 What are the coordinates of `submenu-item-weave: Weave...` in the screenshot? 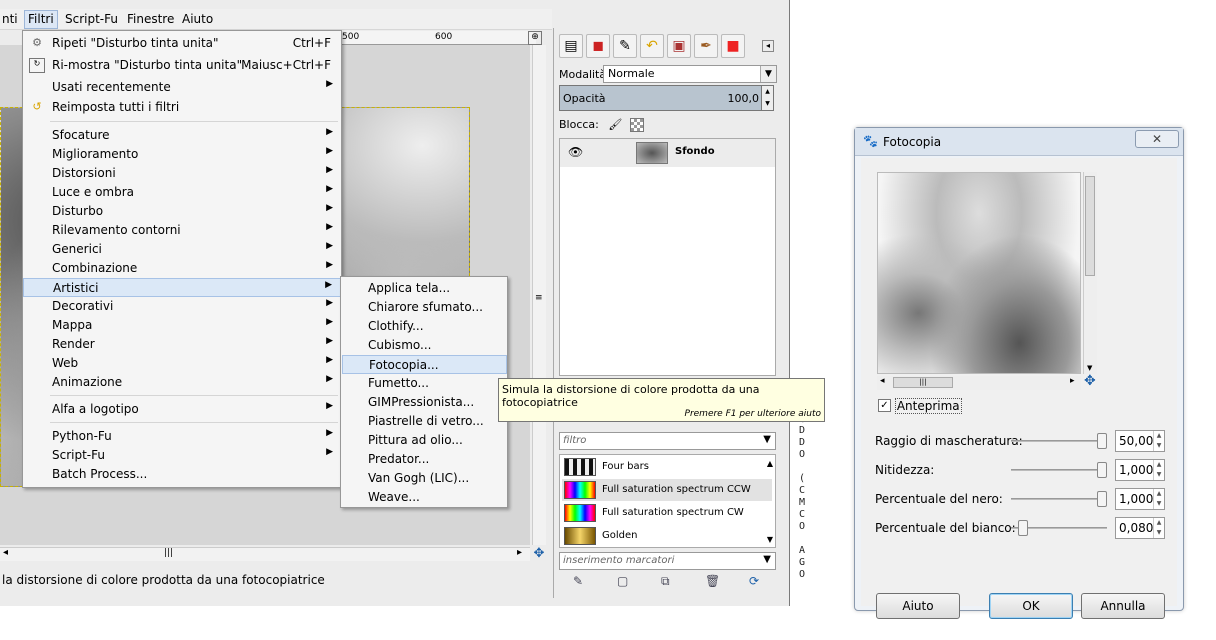 It's located at (424, 497).